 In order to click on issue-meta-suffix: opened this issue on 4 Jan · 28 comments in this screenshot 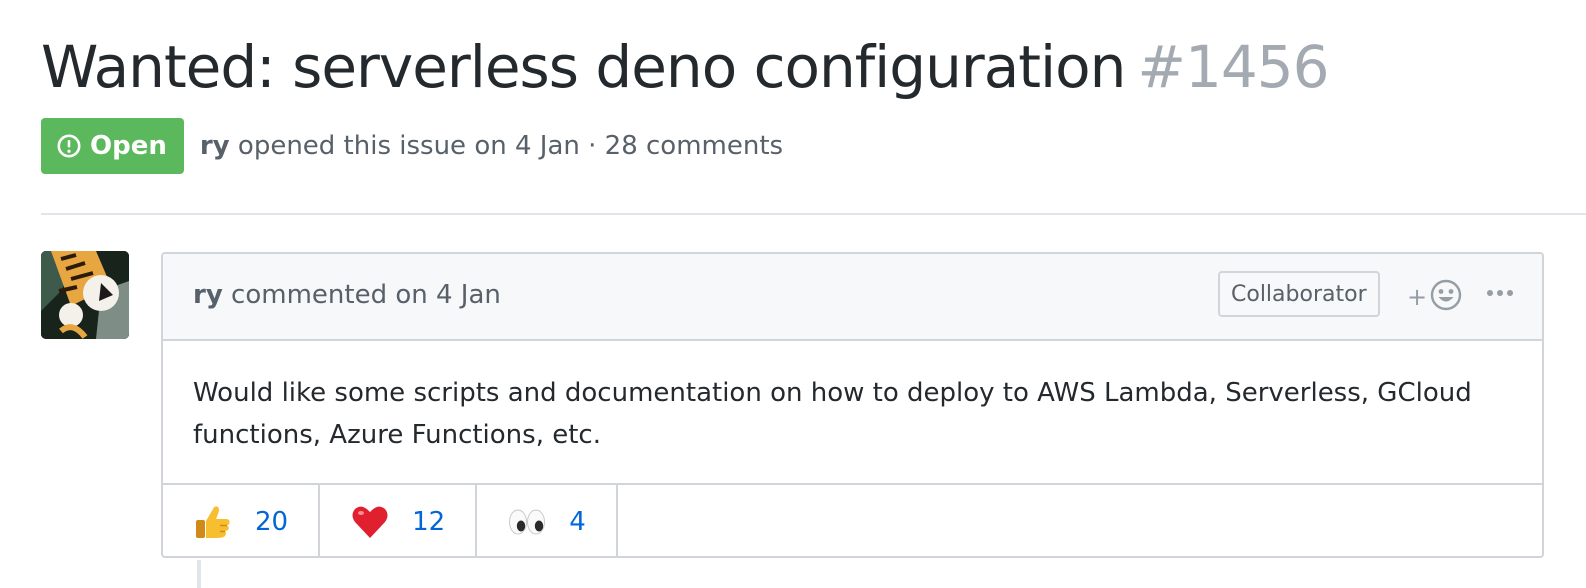, I will do `click(510, 146)`.